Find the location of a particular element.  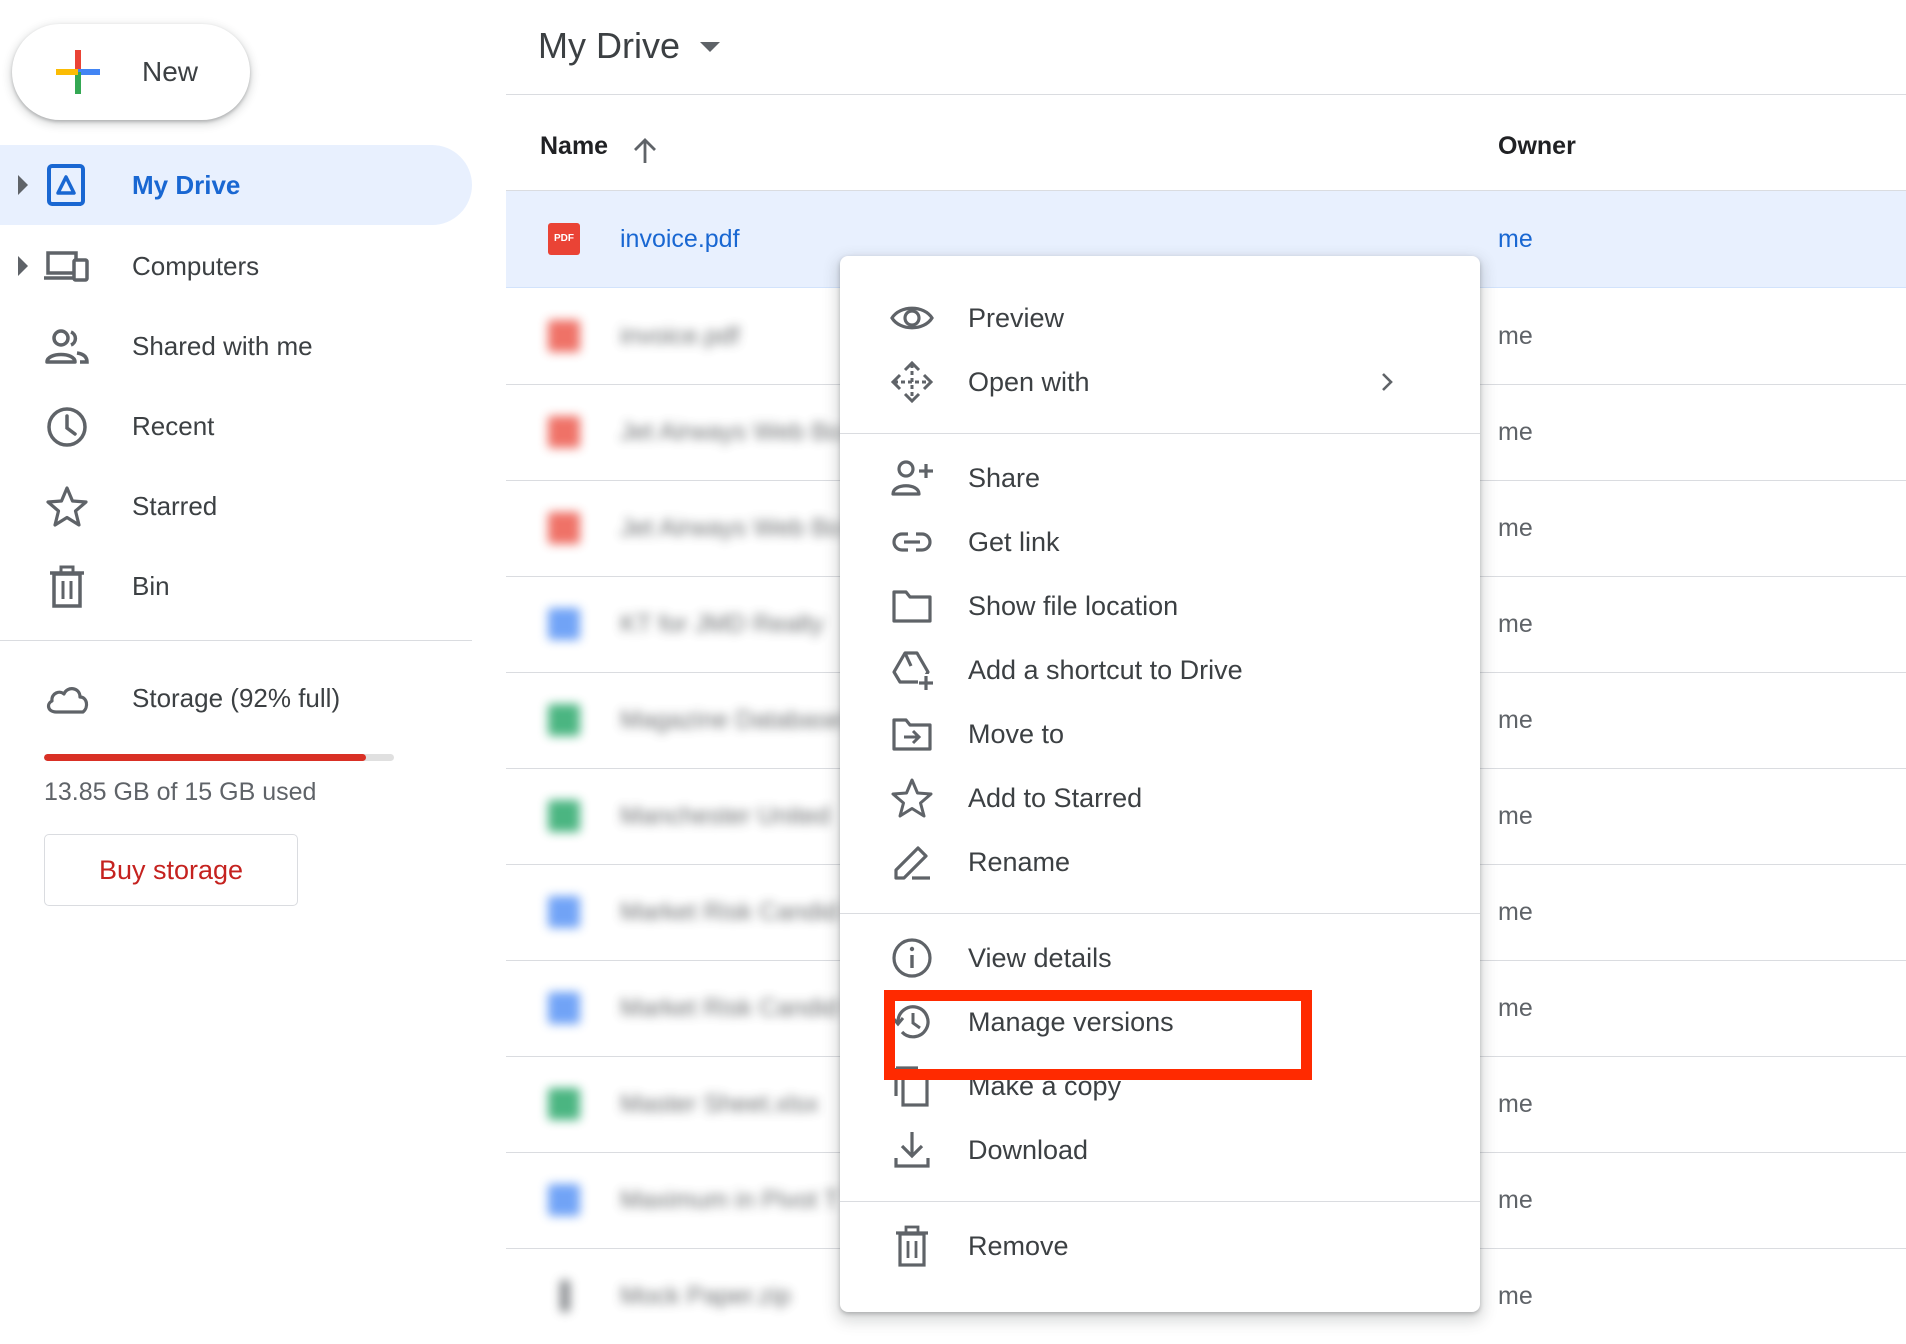

menu-item-share: Share is located at coordinates (1160, 478).